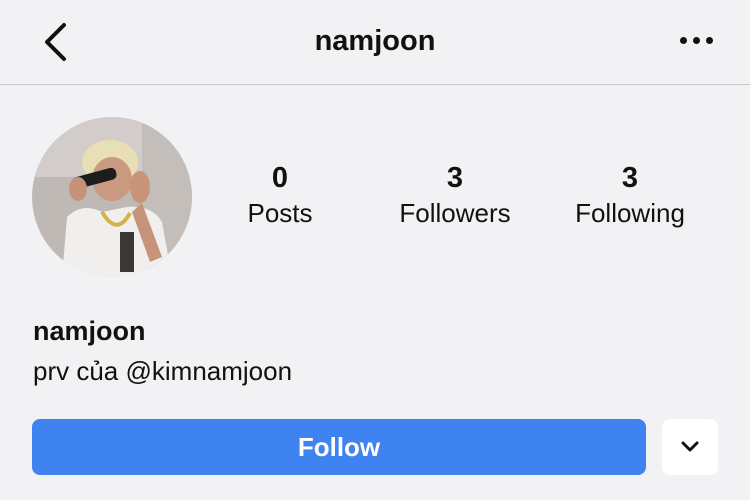  Describe the element at coordinates (280, 213) in the screenshot. I see `posts-label: Posts` at that location.